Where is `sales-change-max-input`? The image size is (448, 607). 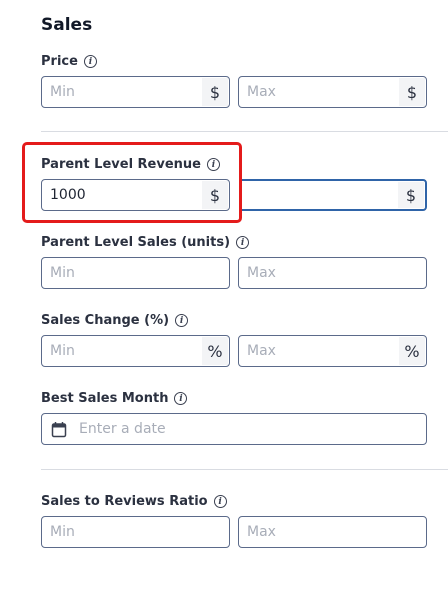 sales-change-max-input is located at coordinates (317, 351).